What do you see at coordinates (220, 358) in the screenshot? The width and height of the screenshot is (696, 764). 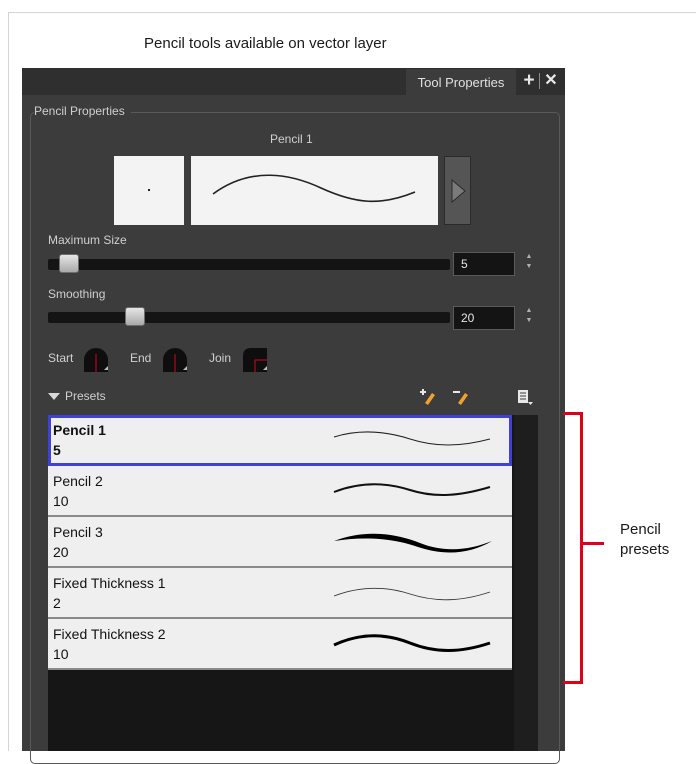 I see `join-label: Join` at bounding box center [220, 358].